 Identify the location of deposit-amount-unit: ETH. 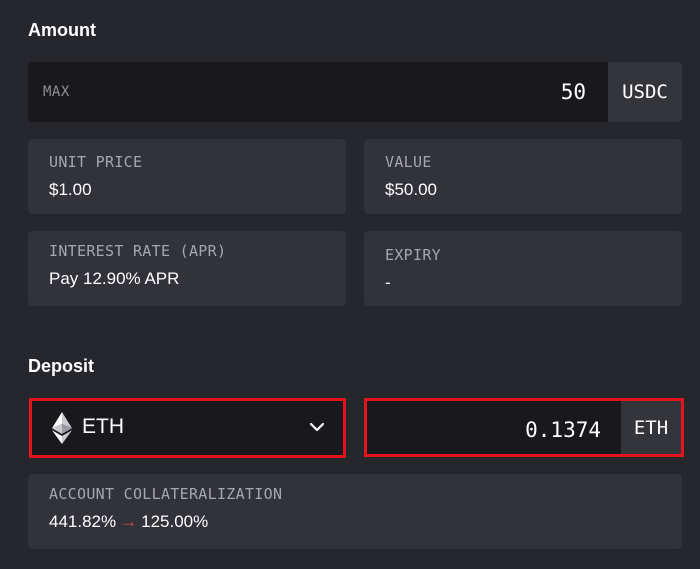
(651, 427).